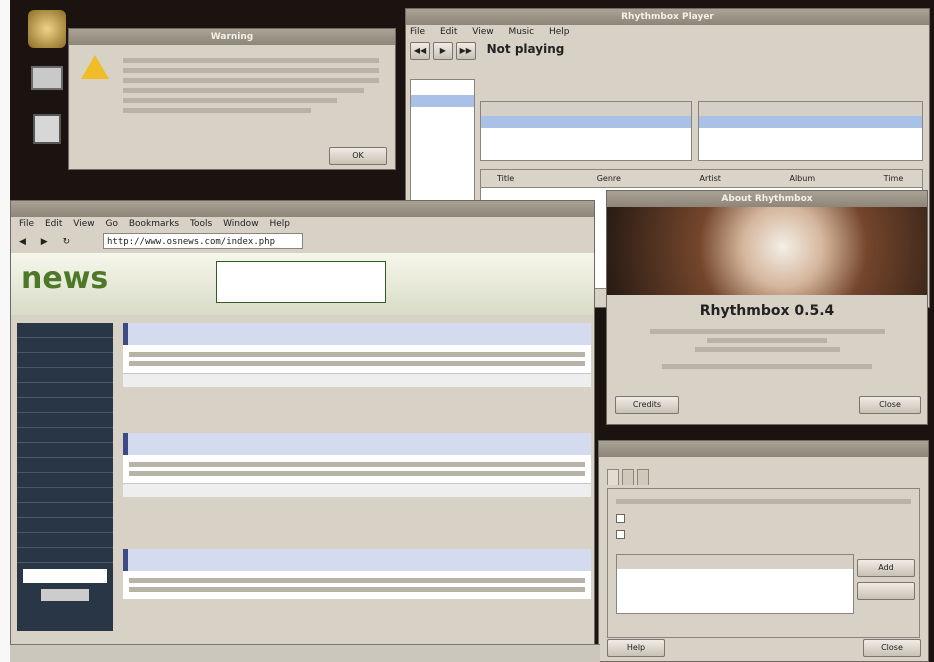  What do you see at coordinates (802, 178) in the screenshot?
I see `column-album: Album` at bounding box center [802, 178].